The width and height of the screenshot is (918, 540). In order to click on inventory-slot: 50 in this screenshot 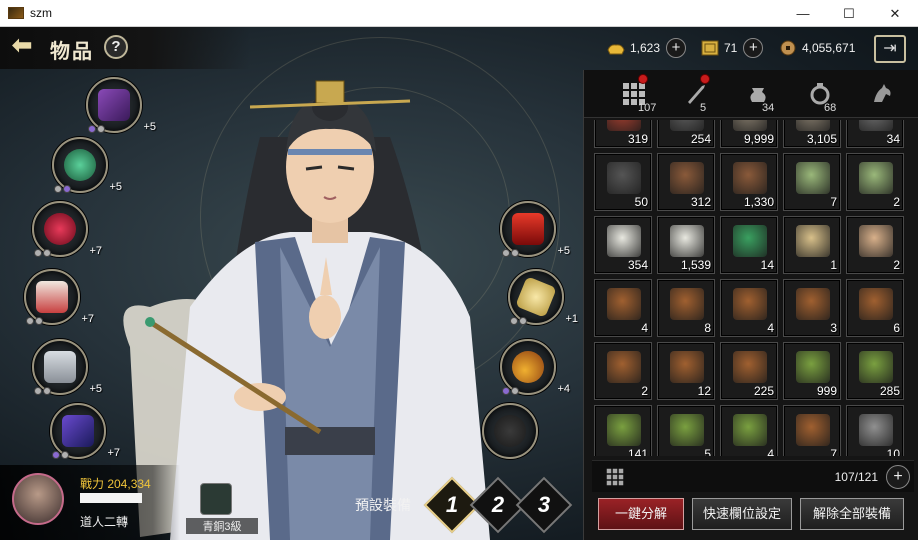, I will do `click(623, 182)`.